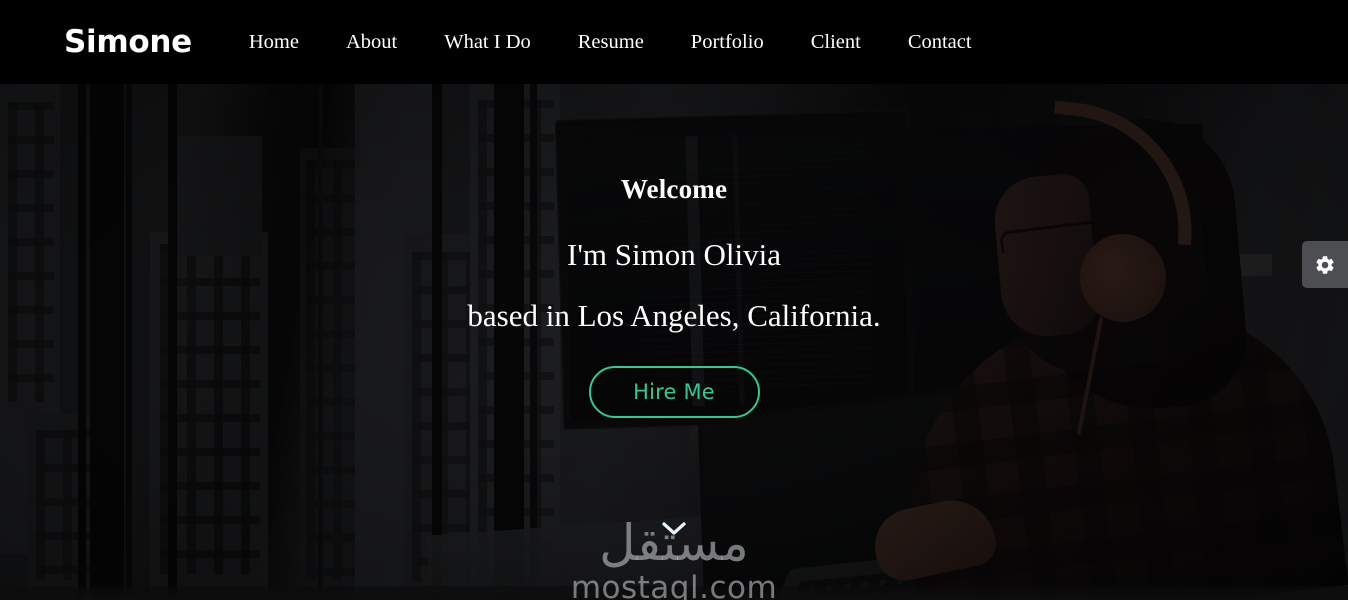 The width and height of the screenshot is (1348, 600). I want to click on nav-item-portfolio: Portfolio, so click(727, 42).